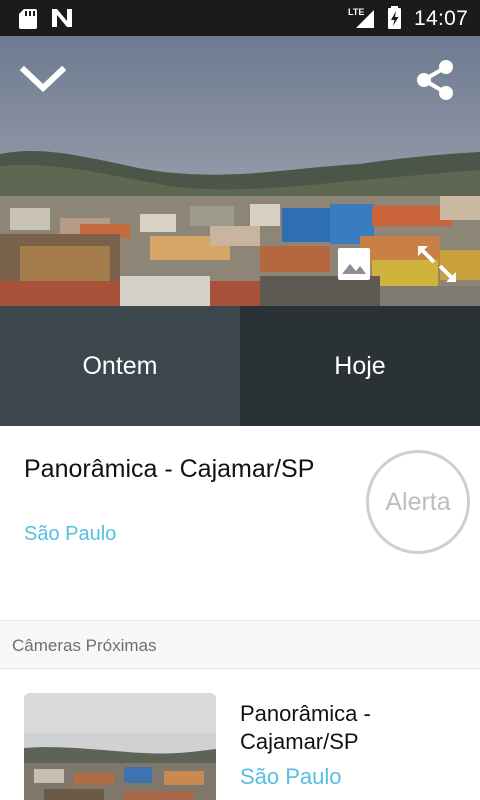  I want to click on tab-ontem: Ontem, so click(120, 366).